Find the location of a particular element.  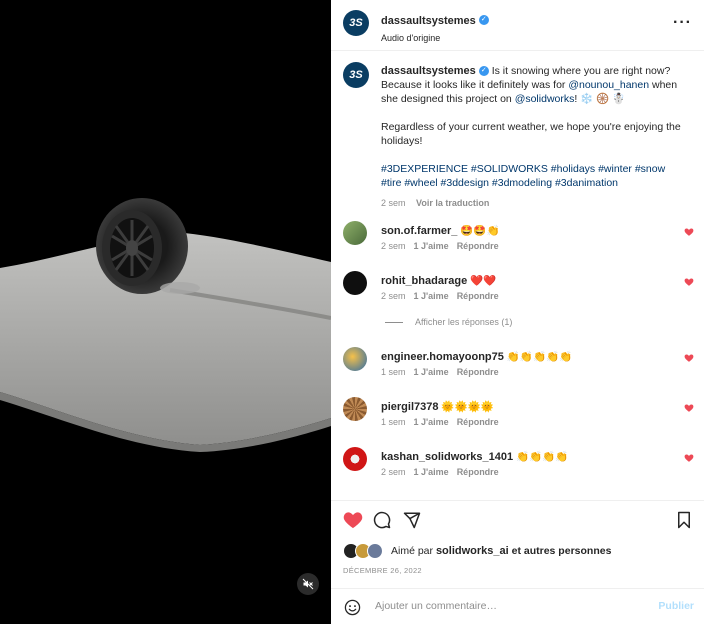

add-comment-bar: Publier is located at coordinates (517, 607).